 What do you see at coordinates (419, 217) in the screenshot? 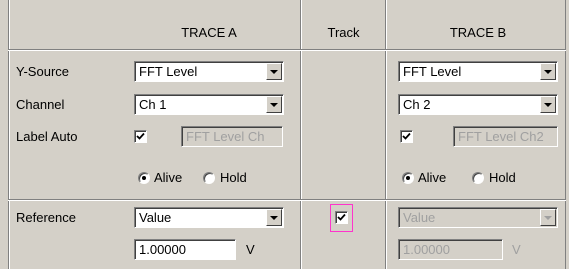
I see `trace-b-reference-value: Value` at bounding box center [419, 217].